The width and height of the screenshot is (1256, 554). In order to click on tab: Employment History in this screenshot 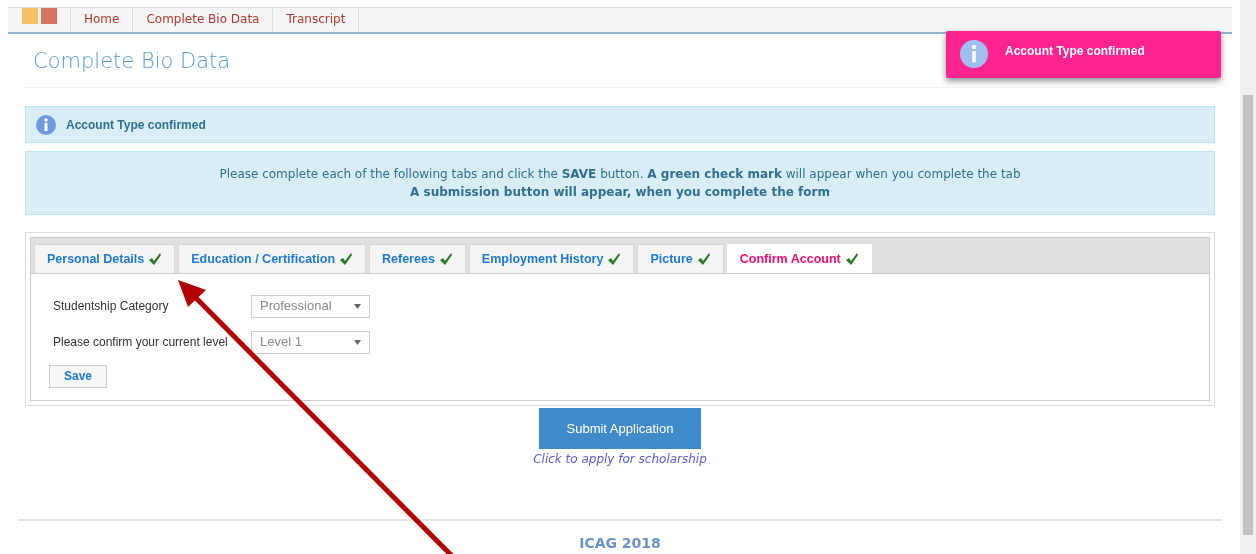, I will do `click(551, 258)`.